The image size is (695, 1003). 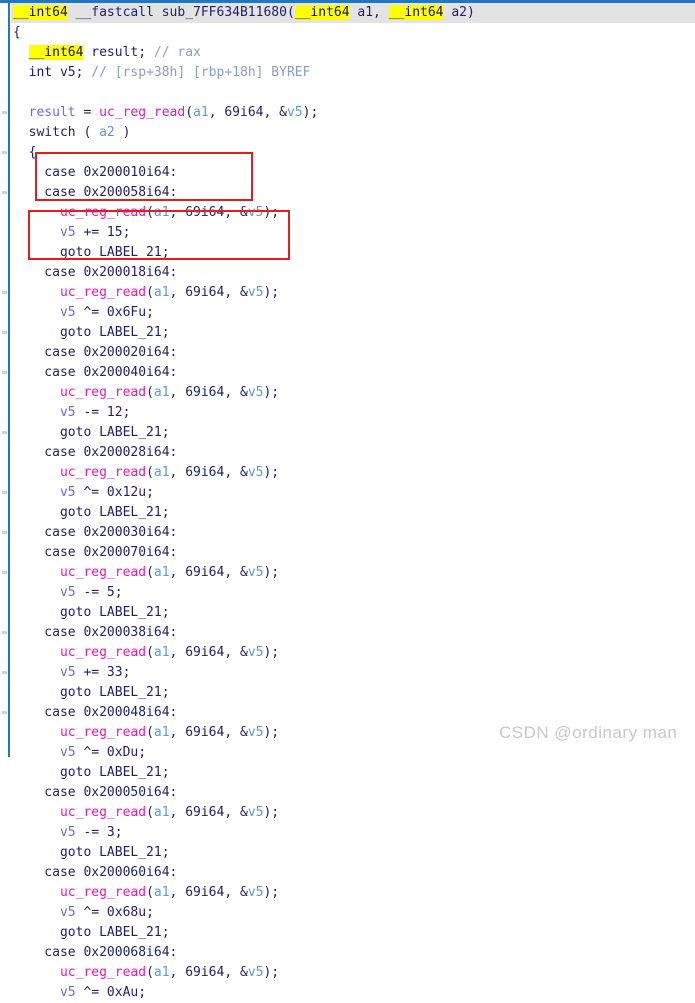 What do you see at coordinates (95, 532) in the screenshot?
I see `code-token-plain: case 0x200030i64:` at bounding box center [95, 532].